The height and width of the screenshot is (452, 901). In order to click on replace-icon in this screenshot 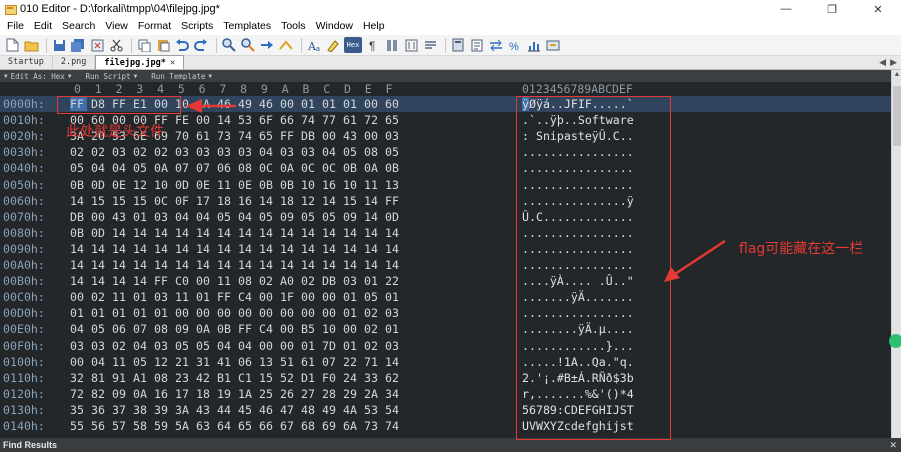, I will do `click(267, 45)`.